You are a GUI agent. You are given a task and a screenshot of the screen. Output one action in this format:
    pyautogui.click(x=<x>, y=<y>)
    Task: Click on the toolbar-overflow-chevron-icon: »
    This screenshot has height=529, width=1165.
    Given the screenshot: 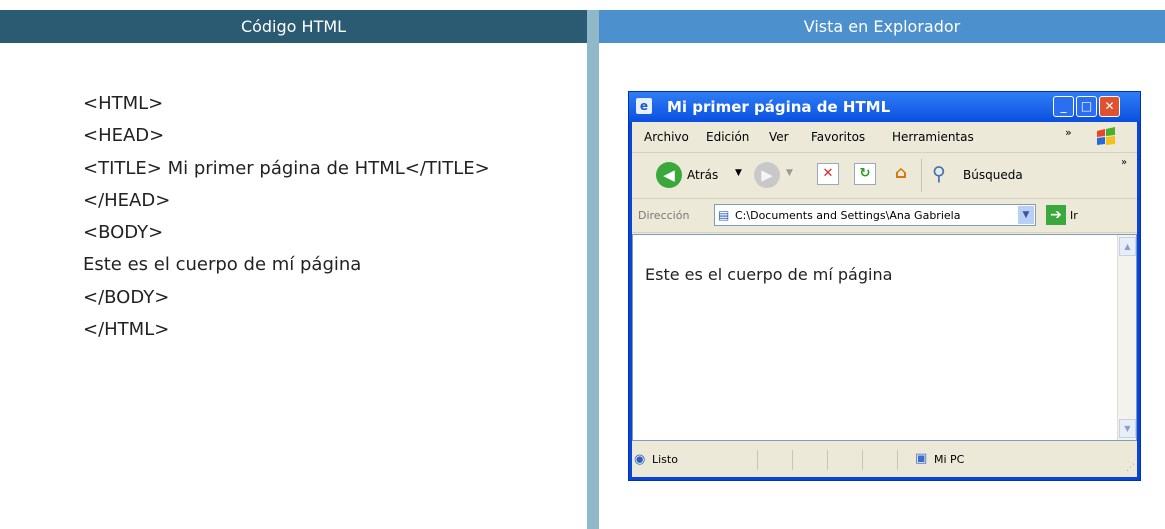 What is the action you would take?
    pyautogui.click(x=1124, y=162)
    